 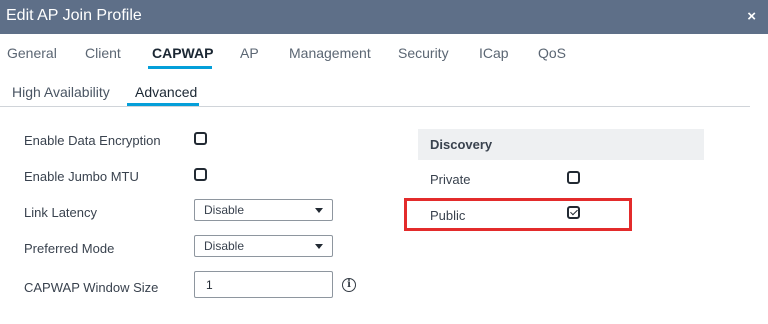 What do you see at coordinates (263, 210) in the screenshot?
I see `link-latency-select: Disable` at bounding box center [263, 210].